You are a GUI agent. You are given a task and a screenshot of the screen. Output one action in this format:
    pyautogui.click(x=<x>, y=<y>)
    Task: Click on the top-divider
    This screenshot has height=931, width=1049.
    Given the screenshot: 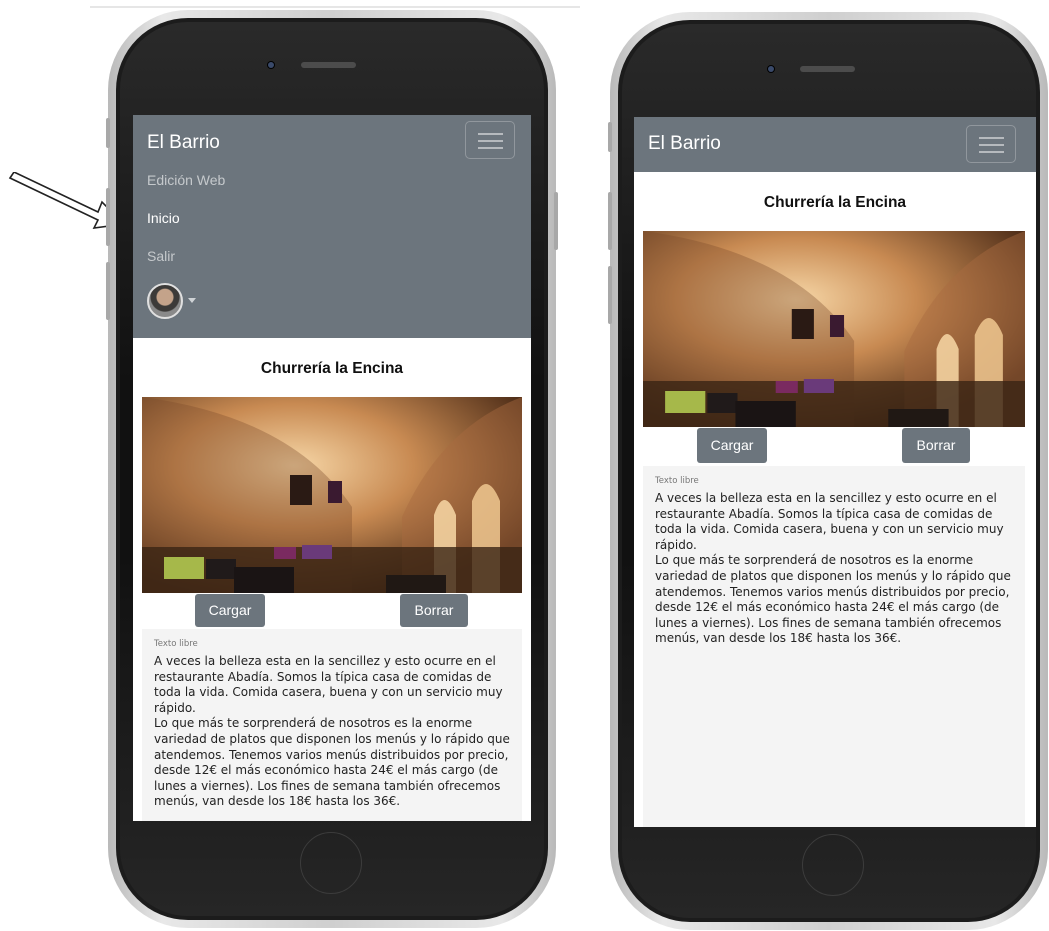 What is the action you would take?
    pyautogui.click(x=335, y=7)
    